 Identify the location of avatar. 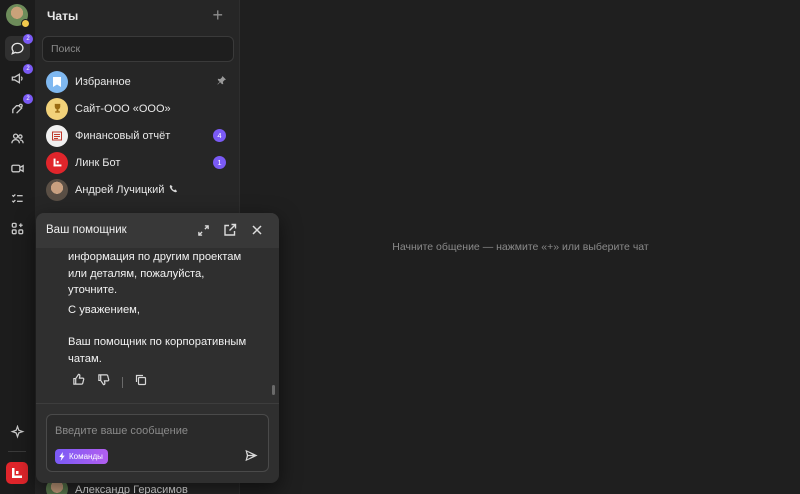
(57, 189).